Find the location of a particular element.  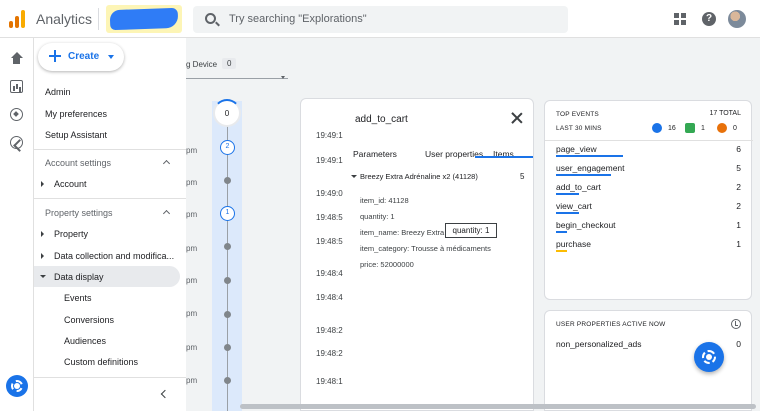

param-quantity: quantity: 1 is located at coordinates (377, 216).